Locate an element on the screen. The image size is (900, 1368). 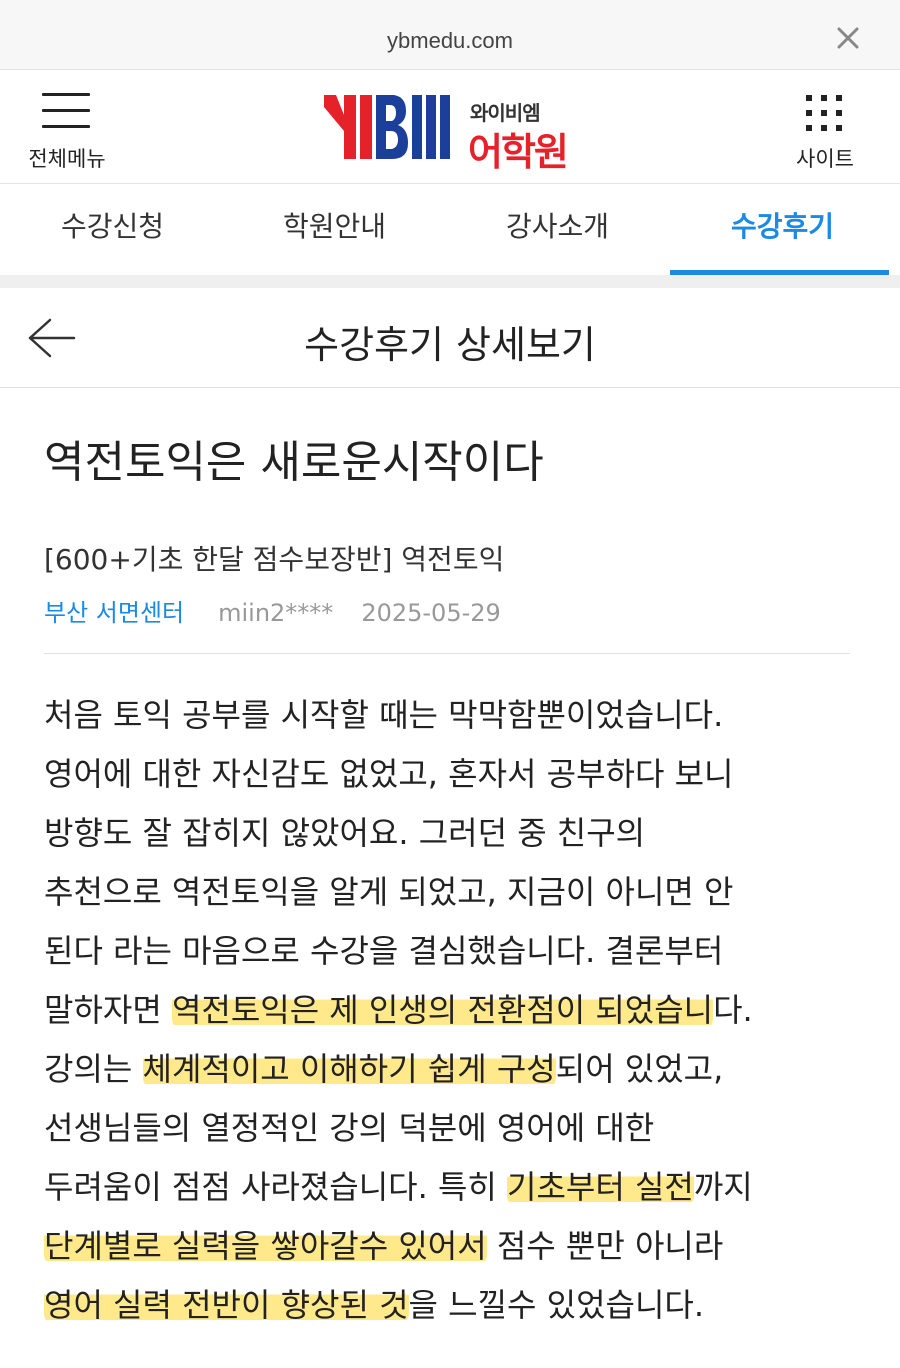
site-header: 전체메뉴 와이비엠 어학원 사이트 is located at coordinates (450, 127).